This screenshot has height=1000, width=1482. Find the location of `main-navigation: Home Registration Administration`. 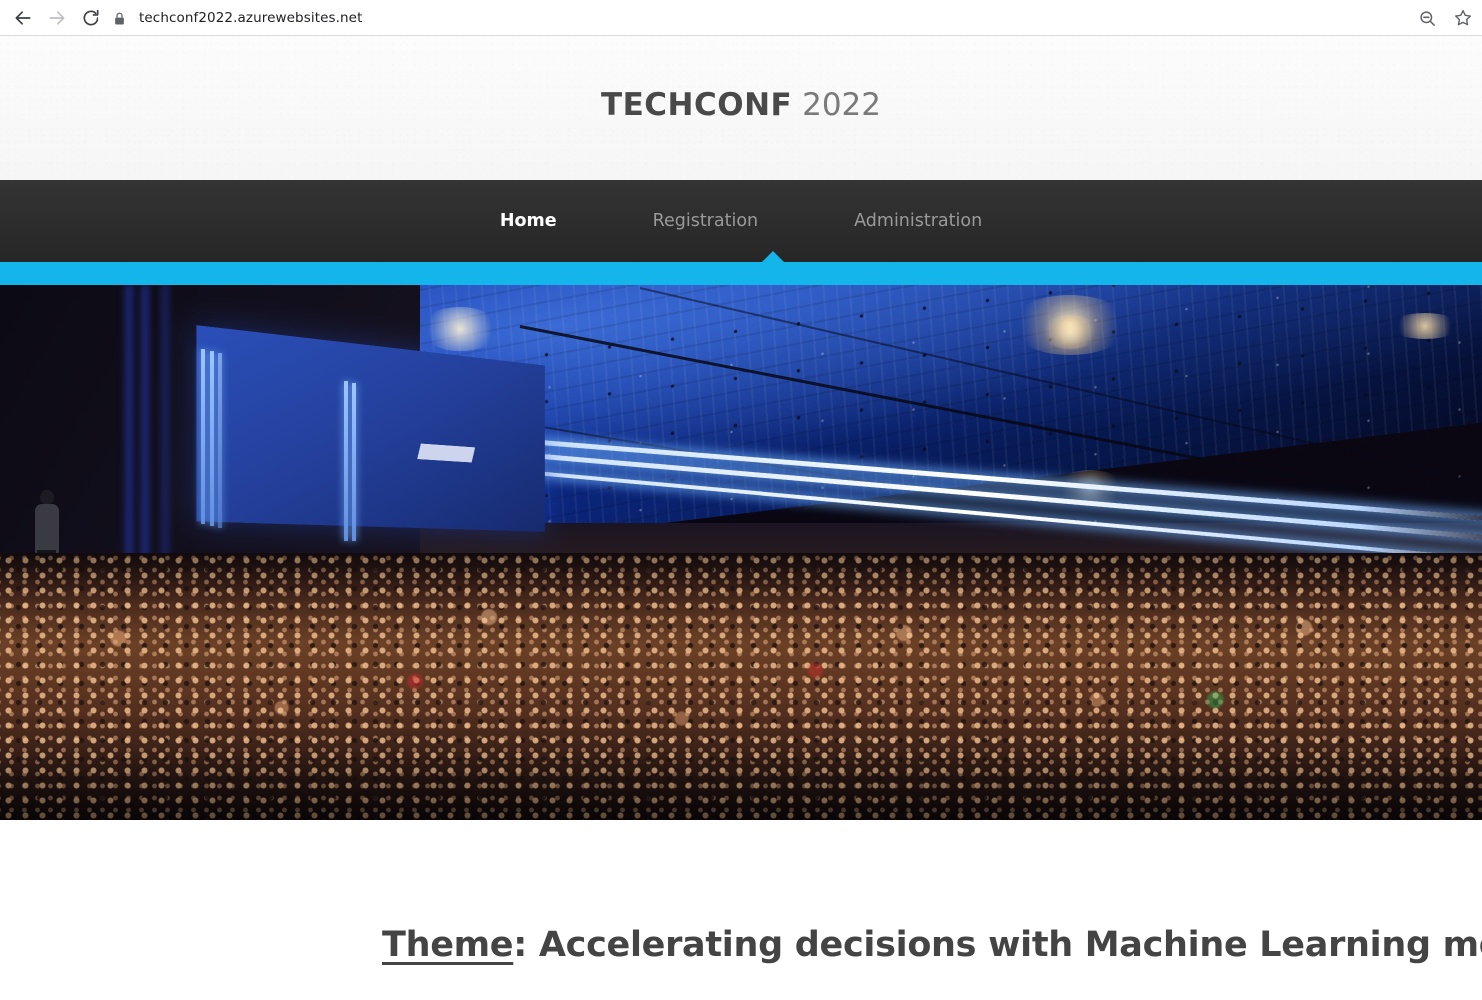

main-navigation: Home Registration Administration is located at coordinates (741, 221).